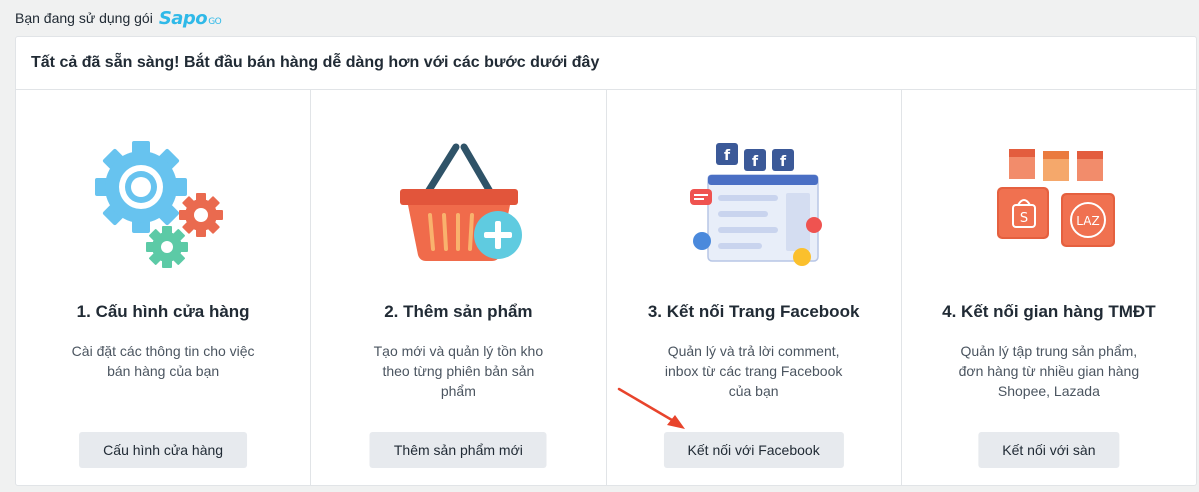  I want to click on sapo-logo: Sapo GO, so click(190, 18).